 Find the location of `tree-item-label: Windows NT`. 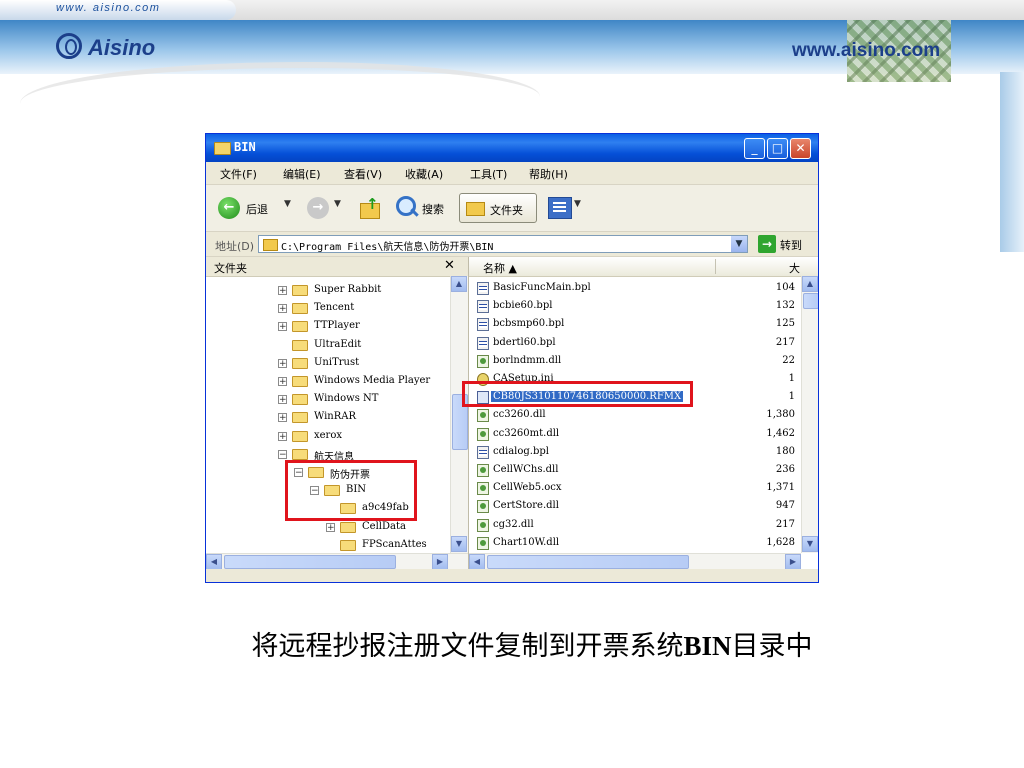

tree-item-label: Windows NT is located at coordinates (346, 399).